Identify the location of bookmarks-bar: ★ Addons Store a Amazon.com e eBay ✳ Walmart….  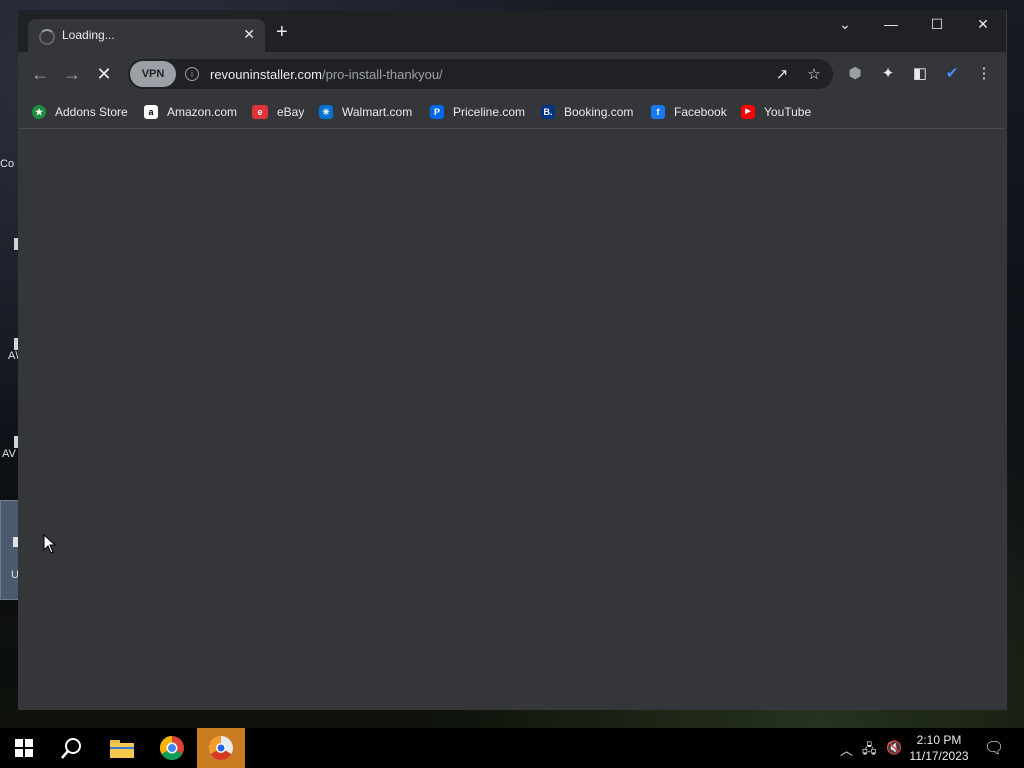
(512, 112).